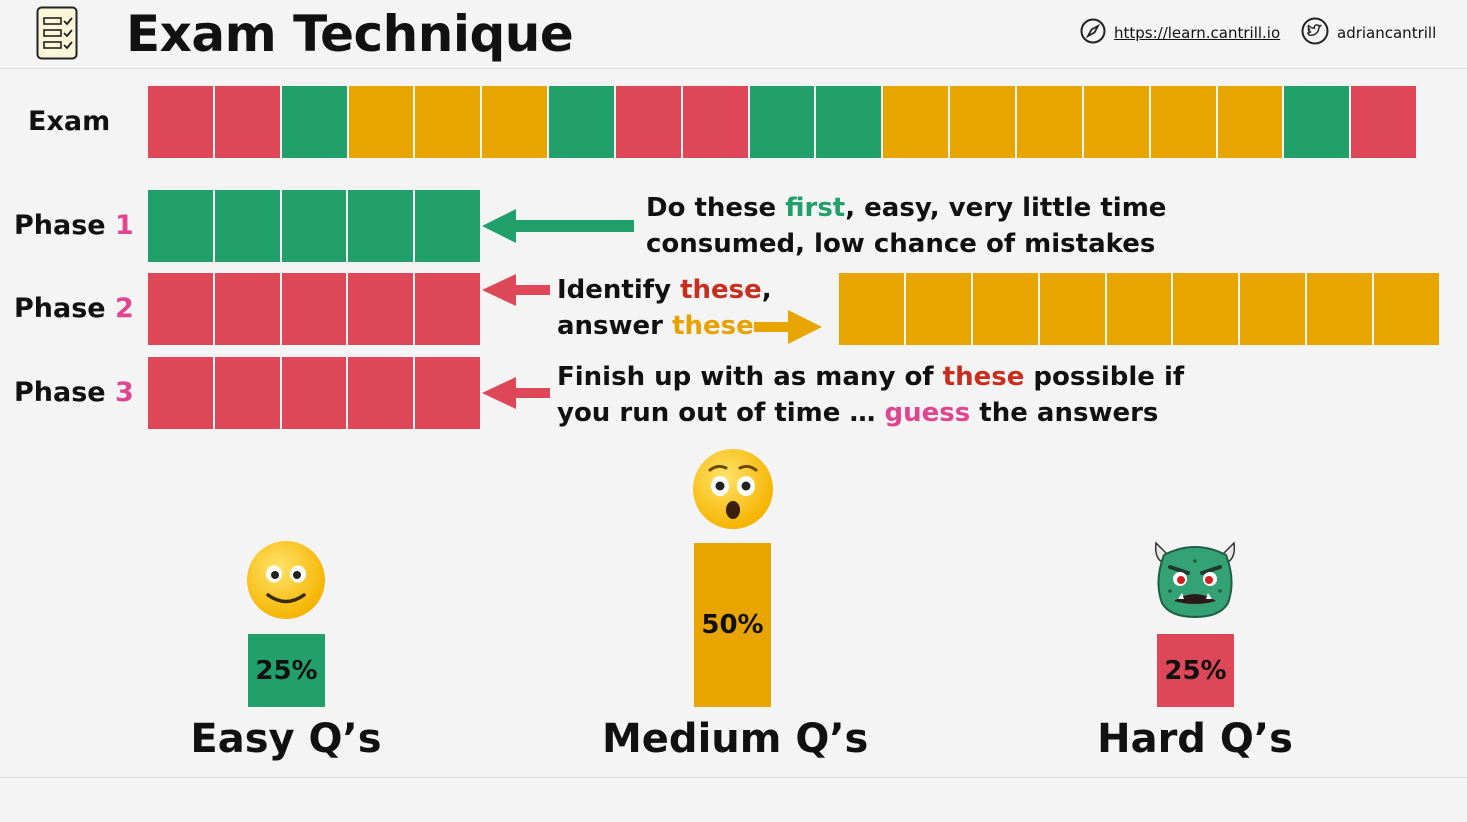  Describe the element at coordinates (124, 392) in the screenshot. I see `phase-3-number: 3` at that location.